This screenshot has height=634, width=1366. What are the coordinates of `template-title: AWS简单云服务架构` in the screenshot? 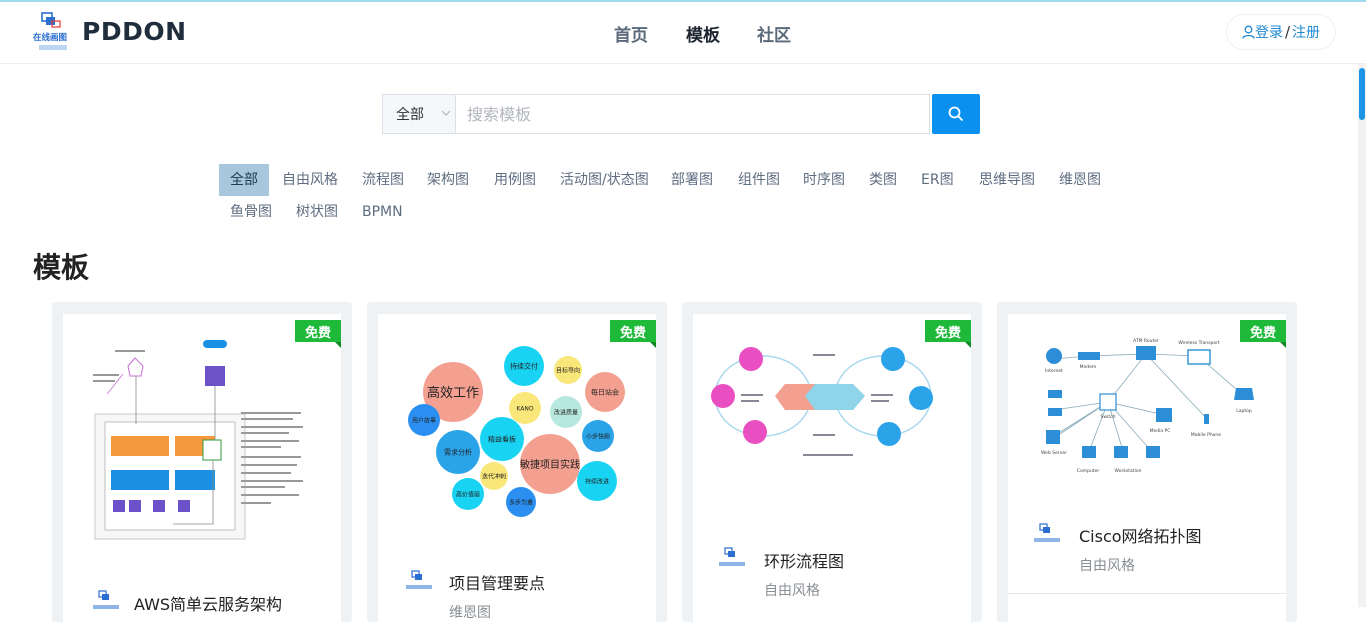 It's located at (208, 603).